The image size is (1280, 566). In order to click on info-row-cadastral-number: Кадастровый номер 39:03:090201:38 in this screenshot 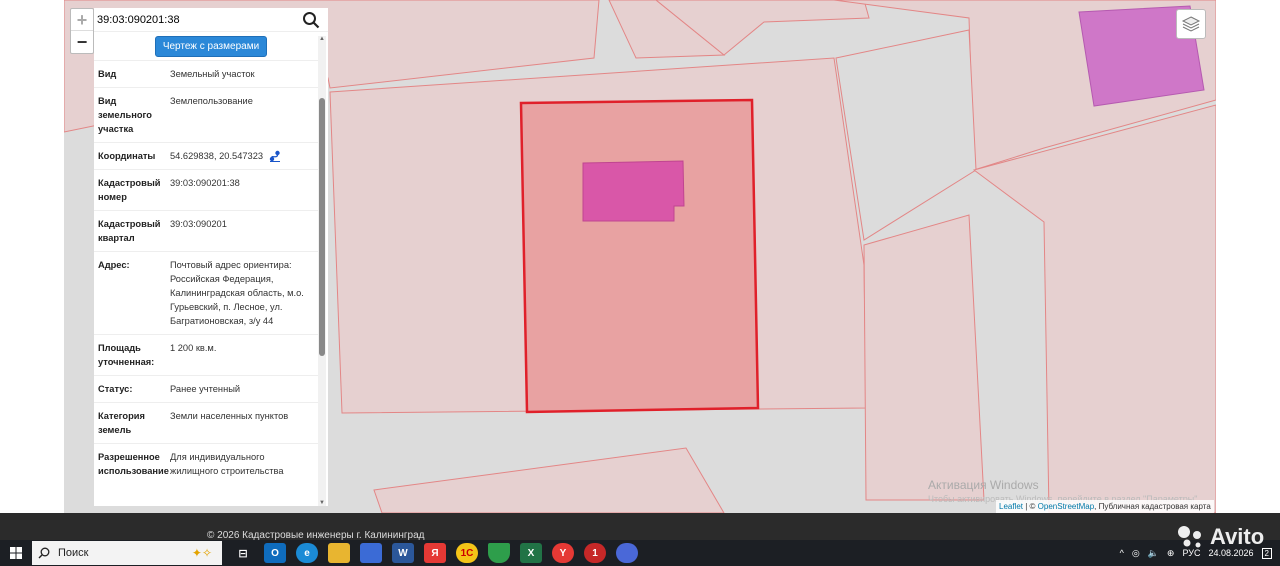, I will do `click(206, 189)`.